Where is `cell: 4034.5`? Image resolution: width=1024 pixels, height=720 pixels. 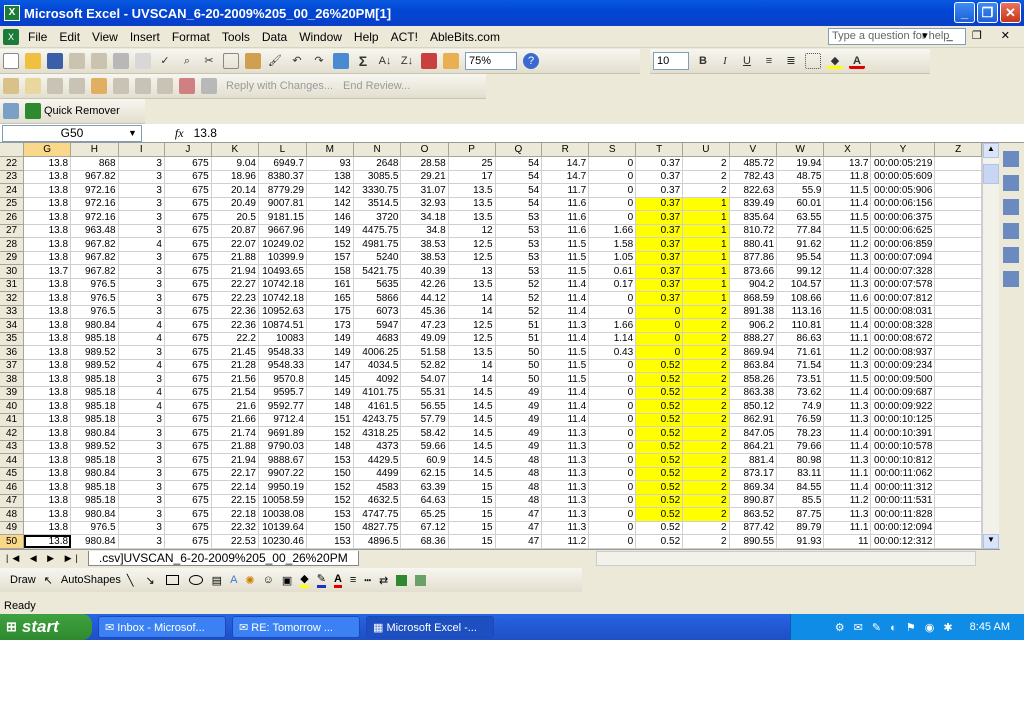
cell: 4034.5 is located at coordinates (377, 366).